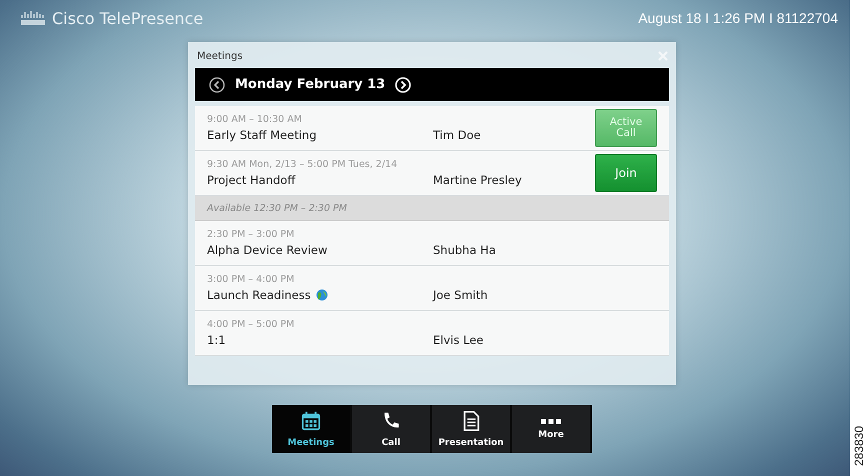 This screenshot has width=867, height=476. What do you see at coordinates (392, 429) in the screenshot?
I see `toolbar-button: Call` at bounding box center [392, 429].